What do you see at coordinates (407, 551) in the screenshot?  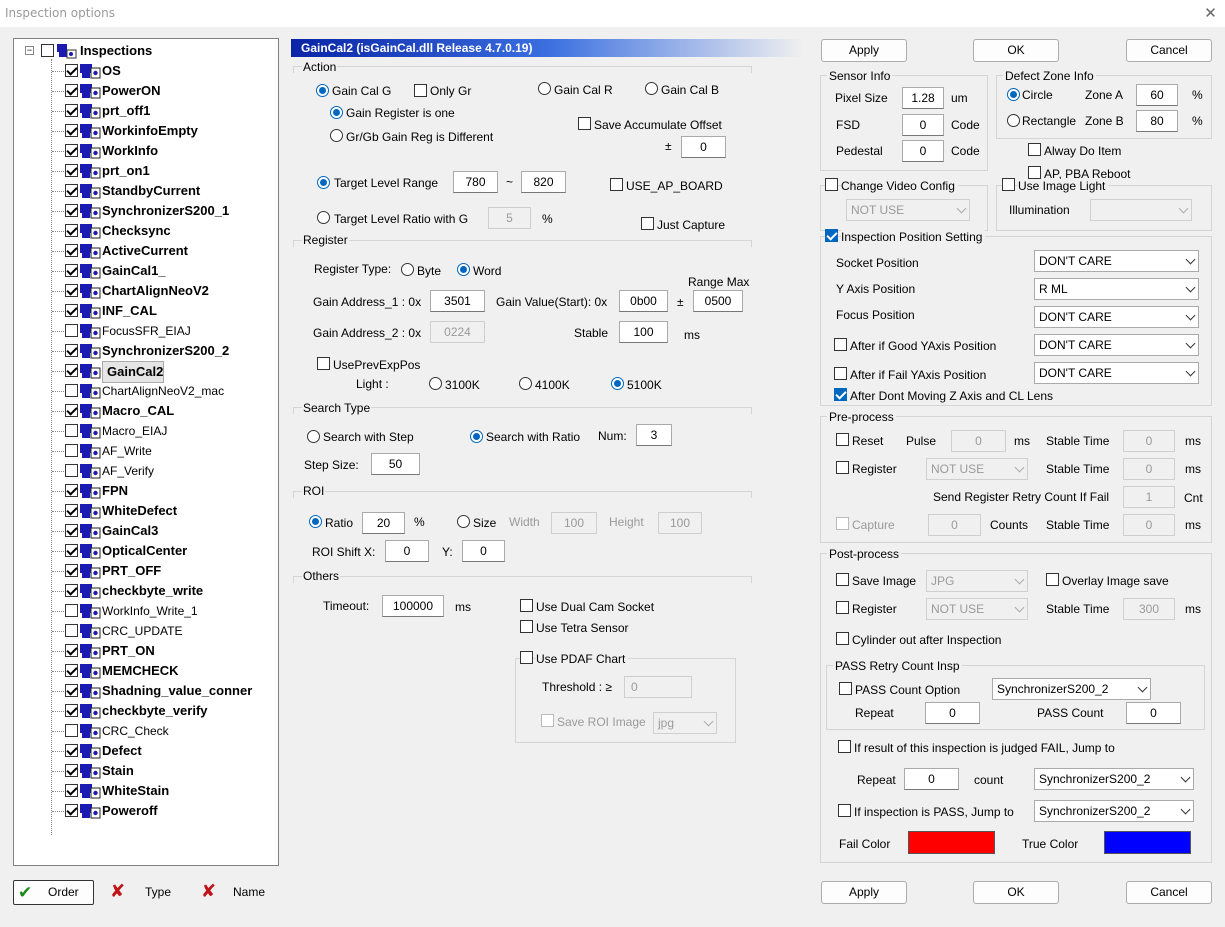 I see `shift-x-input: 0` at bounding box center [407, 551].